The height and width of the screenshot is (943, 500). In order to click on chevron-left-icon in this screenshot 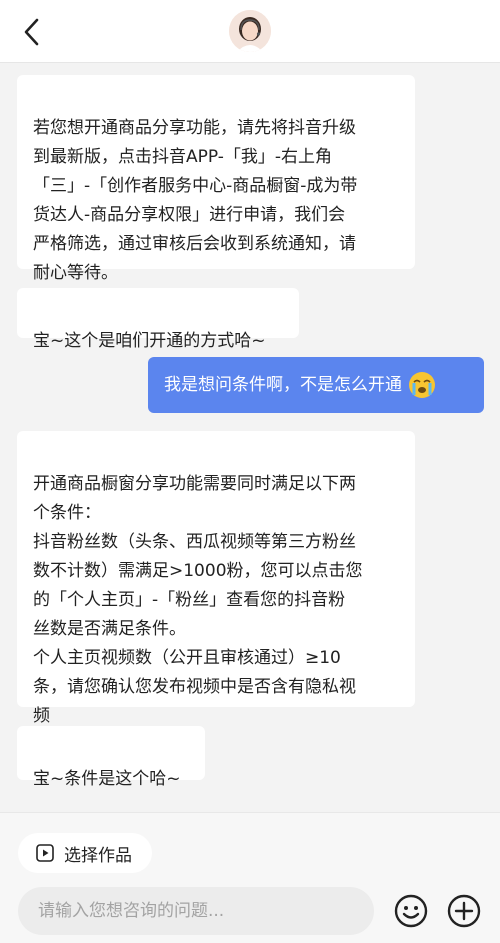, I will do `click(31, 32)`.